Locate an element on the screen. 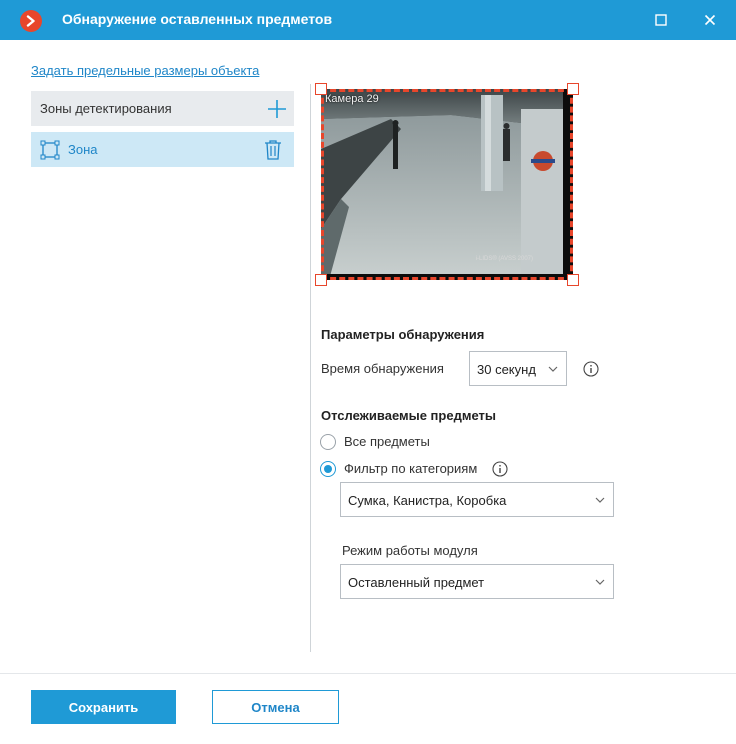 The image size is (736, 744). video-watermark: i-LIDS® (AVSS 2007) is located at coordinates (504, 259).